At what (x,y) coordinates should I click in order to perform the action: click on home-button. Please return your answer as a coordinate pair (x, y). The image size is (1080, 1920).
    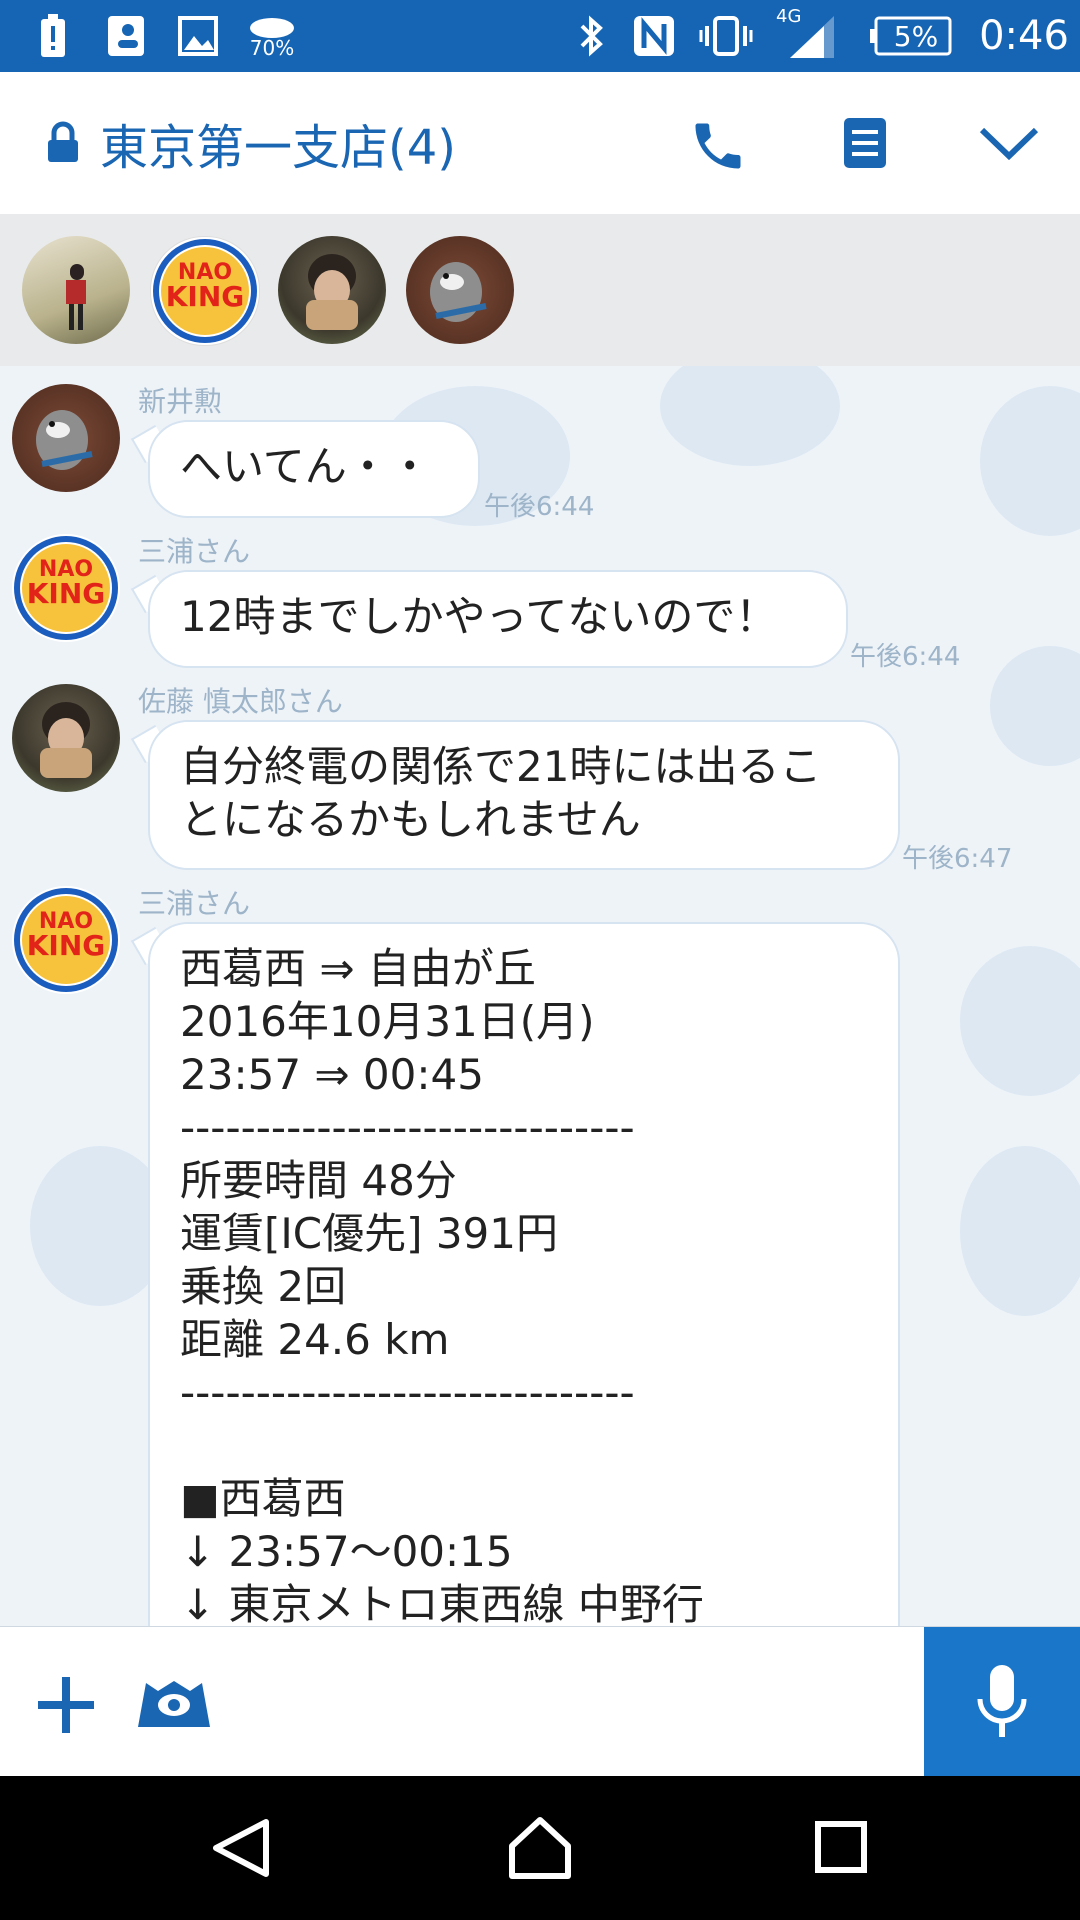
    Looking at the image, I should click on (540, 1850).